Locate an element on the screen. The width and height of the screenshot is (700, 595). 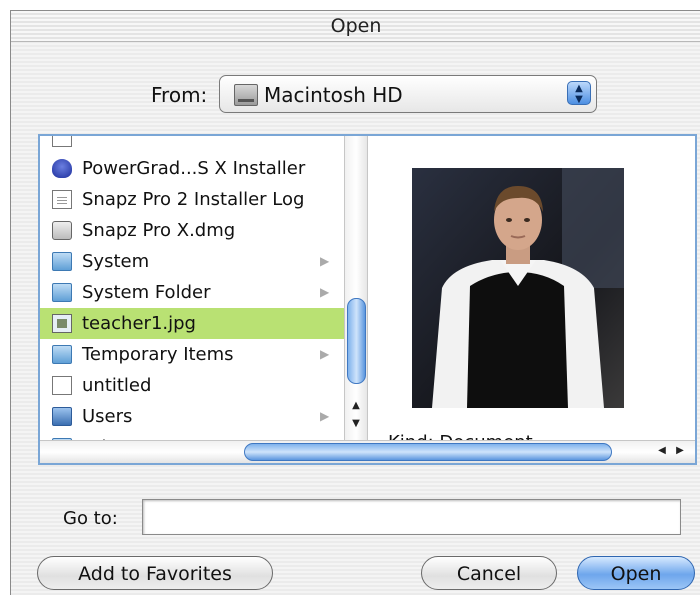
list-vertical-scrollbar: ▲ ▼ is located at coordinates (356, 289).